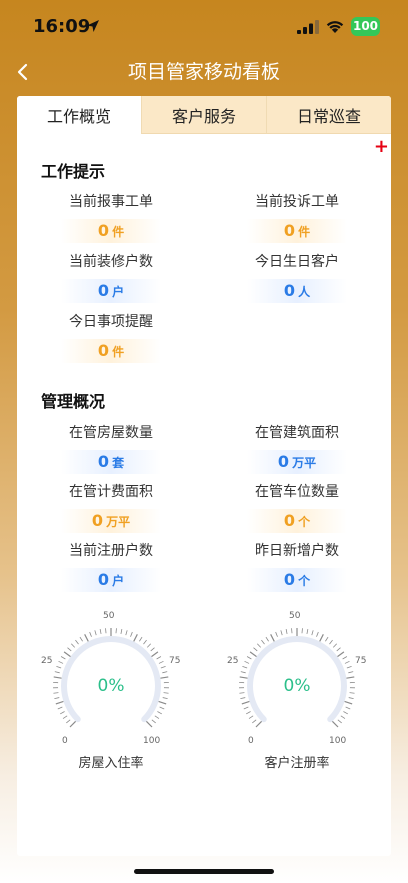 The height and width of the screenshot is (883, 408). What do you see at coordinates (233, 661) in the screenshot?
I see `gauge-tick-label: 25` at bounding box center [233, 661].